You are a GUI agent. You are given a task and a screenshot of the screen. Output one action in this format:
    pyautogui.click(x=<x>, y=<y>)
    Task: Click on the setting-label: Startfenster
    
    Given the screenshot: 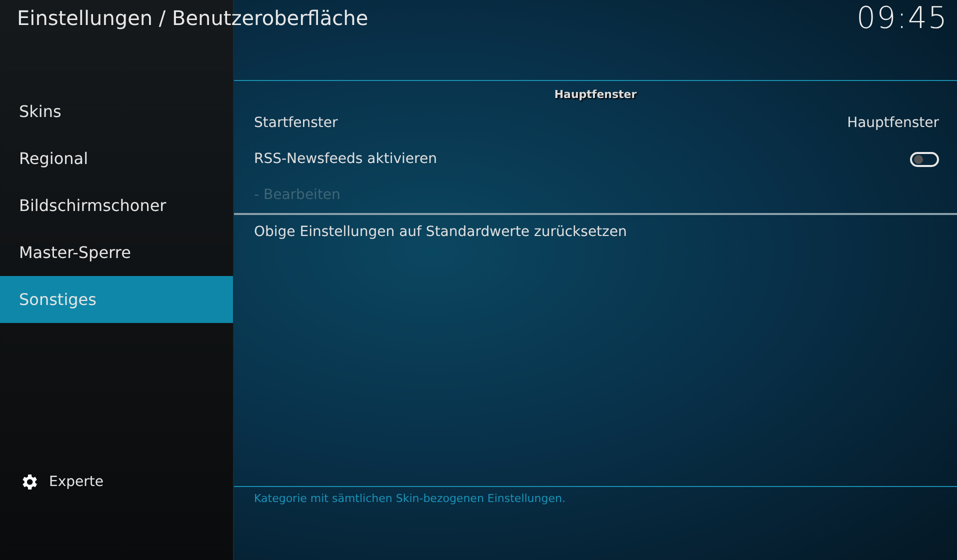 What is the action you would take?
    pyautogui.click(x=296, y=123)
    